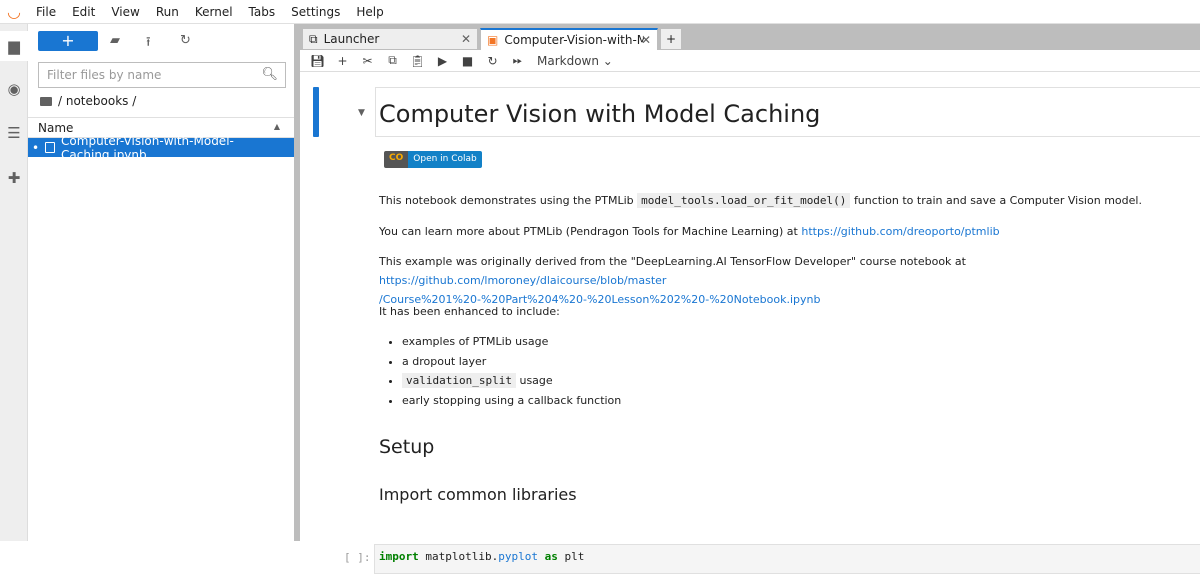 The height and width of the screenshot is (574, 1200). Describe the element at coordinates (50, 147) in the screenshot. I see `notebook-icon` at that location.